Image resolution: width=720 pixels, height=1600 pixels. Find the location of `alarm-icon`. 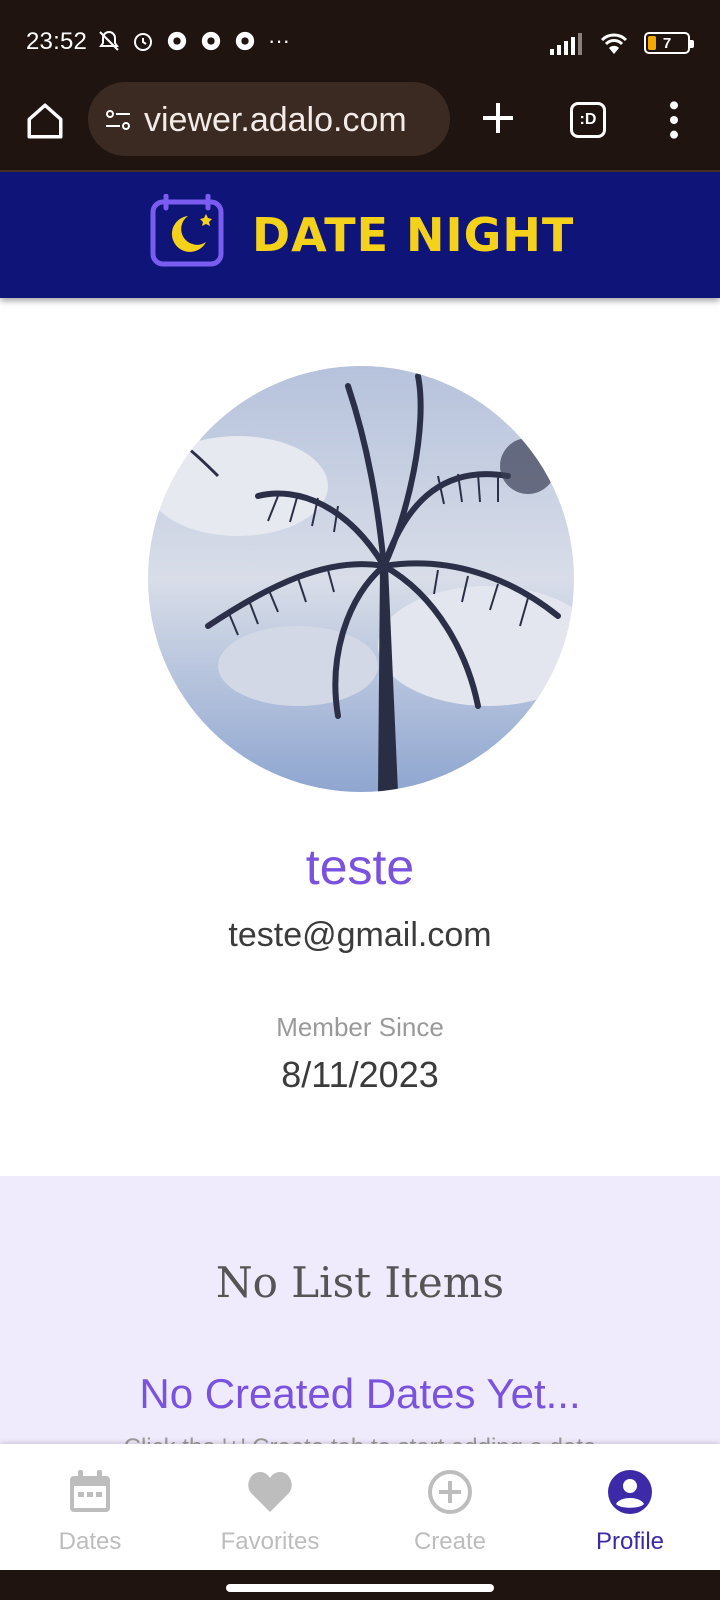

alarm-icon is located at coordinates (143, 41).